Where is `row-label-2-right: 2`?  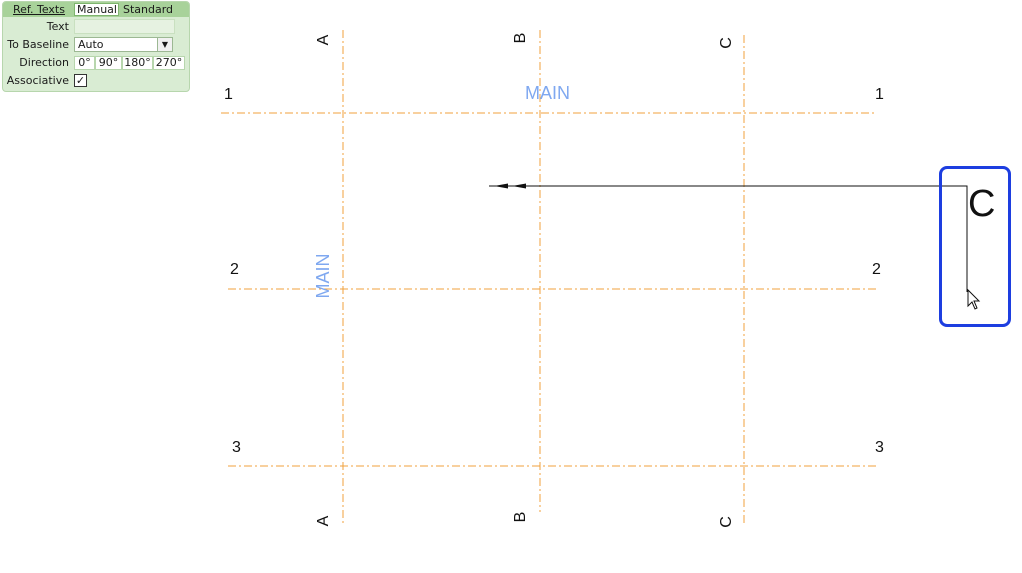
row-label-2-right: 2 is located at coordinates (876, 269).